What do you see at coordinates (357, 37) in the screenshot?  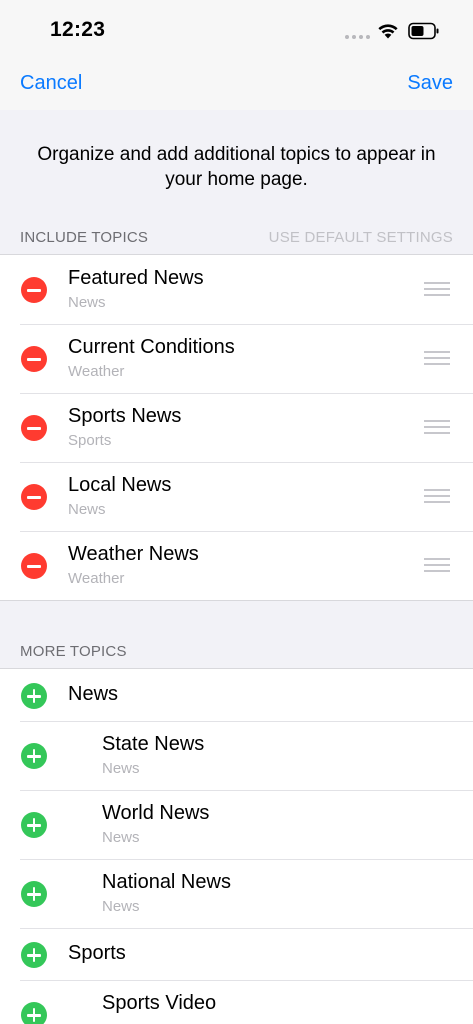 I see `signal-icon` at bounding box center [357, 37].